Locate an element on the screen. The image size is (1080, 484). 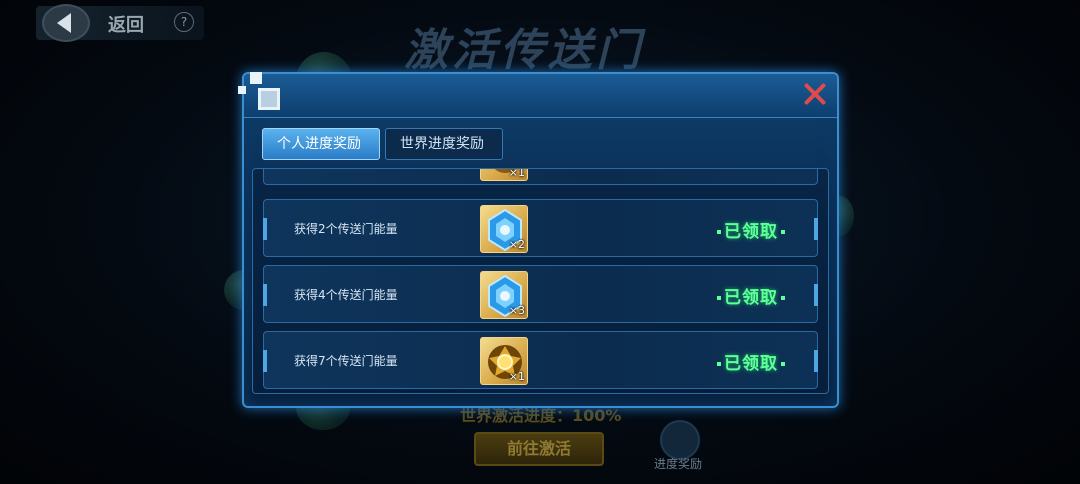
back-label: 返回 is located at coordinates (126, 24).